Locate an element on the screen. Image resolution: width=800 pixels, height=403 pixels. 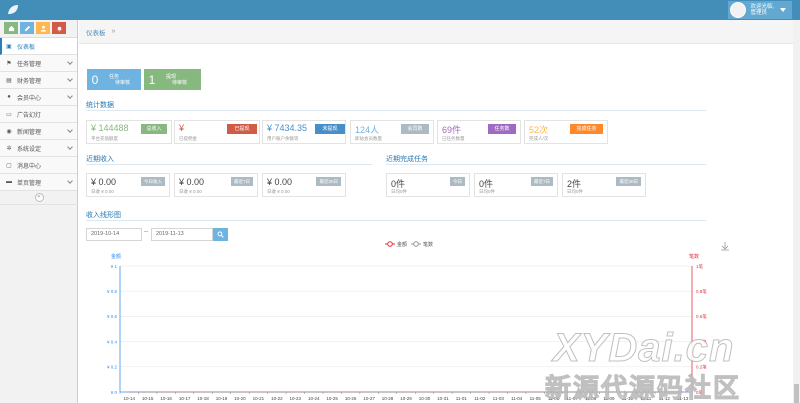
breadcrumb: 仪表板 » is located at coordinates (439, 32).